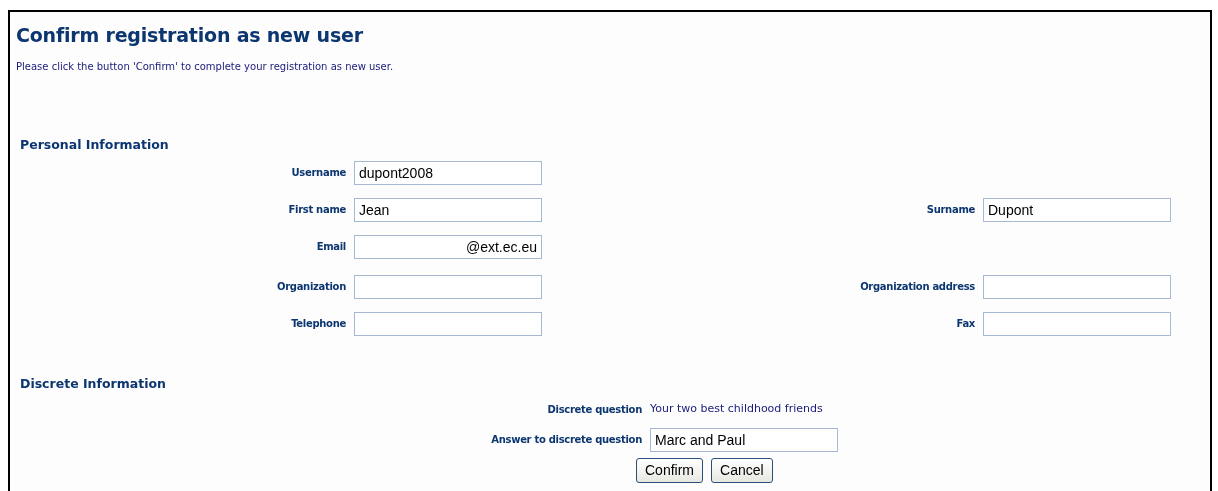 The height and width of the screenshot is (491, 1218). I want to click on input-field: Dupont, so click(1077, 209).